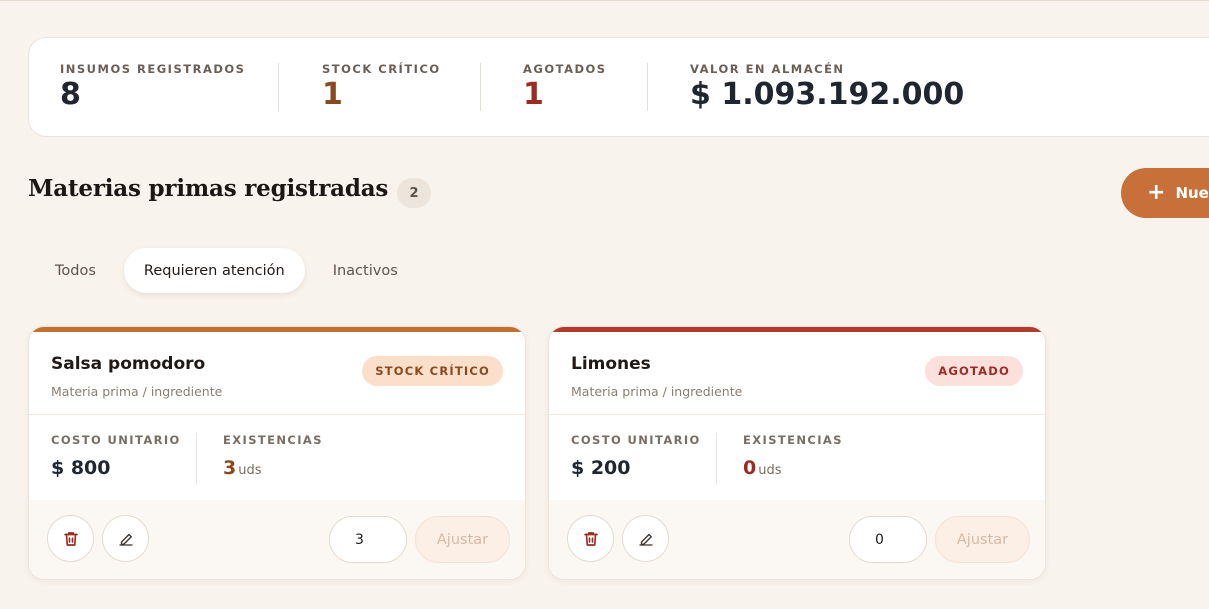 Image resolution: width=1209 pixels, height=609 pixels. Describe the element at coordinates (273, 468) in the screenshot. I see `metric-value: 3 uds` at that location.